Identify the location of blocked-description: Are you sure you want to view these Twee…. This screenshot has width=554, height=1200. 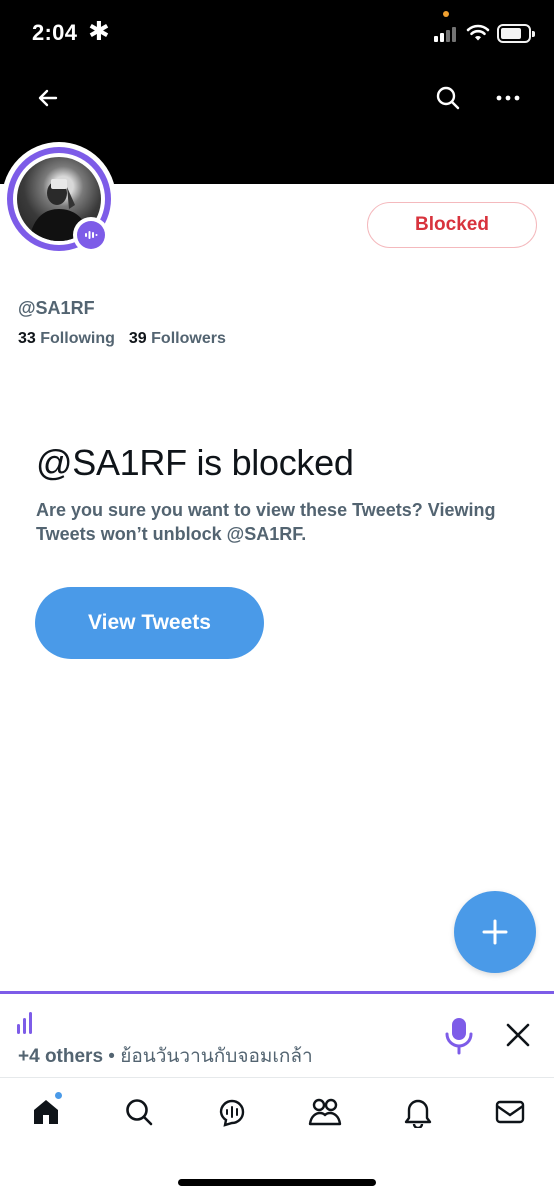
(266, 522).